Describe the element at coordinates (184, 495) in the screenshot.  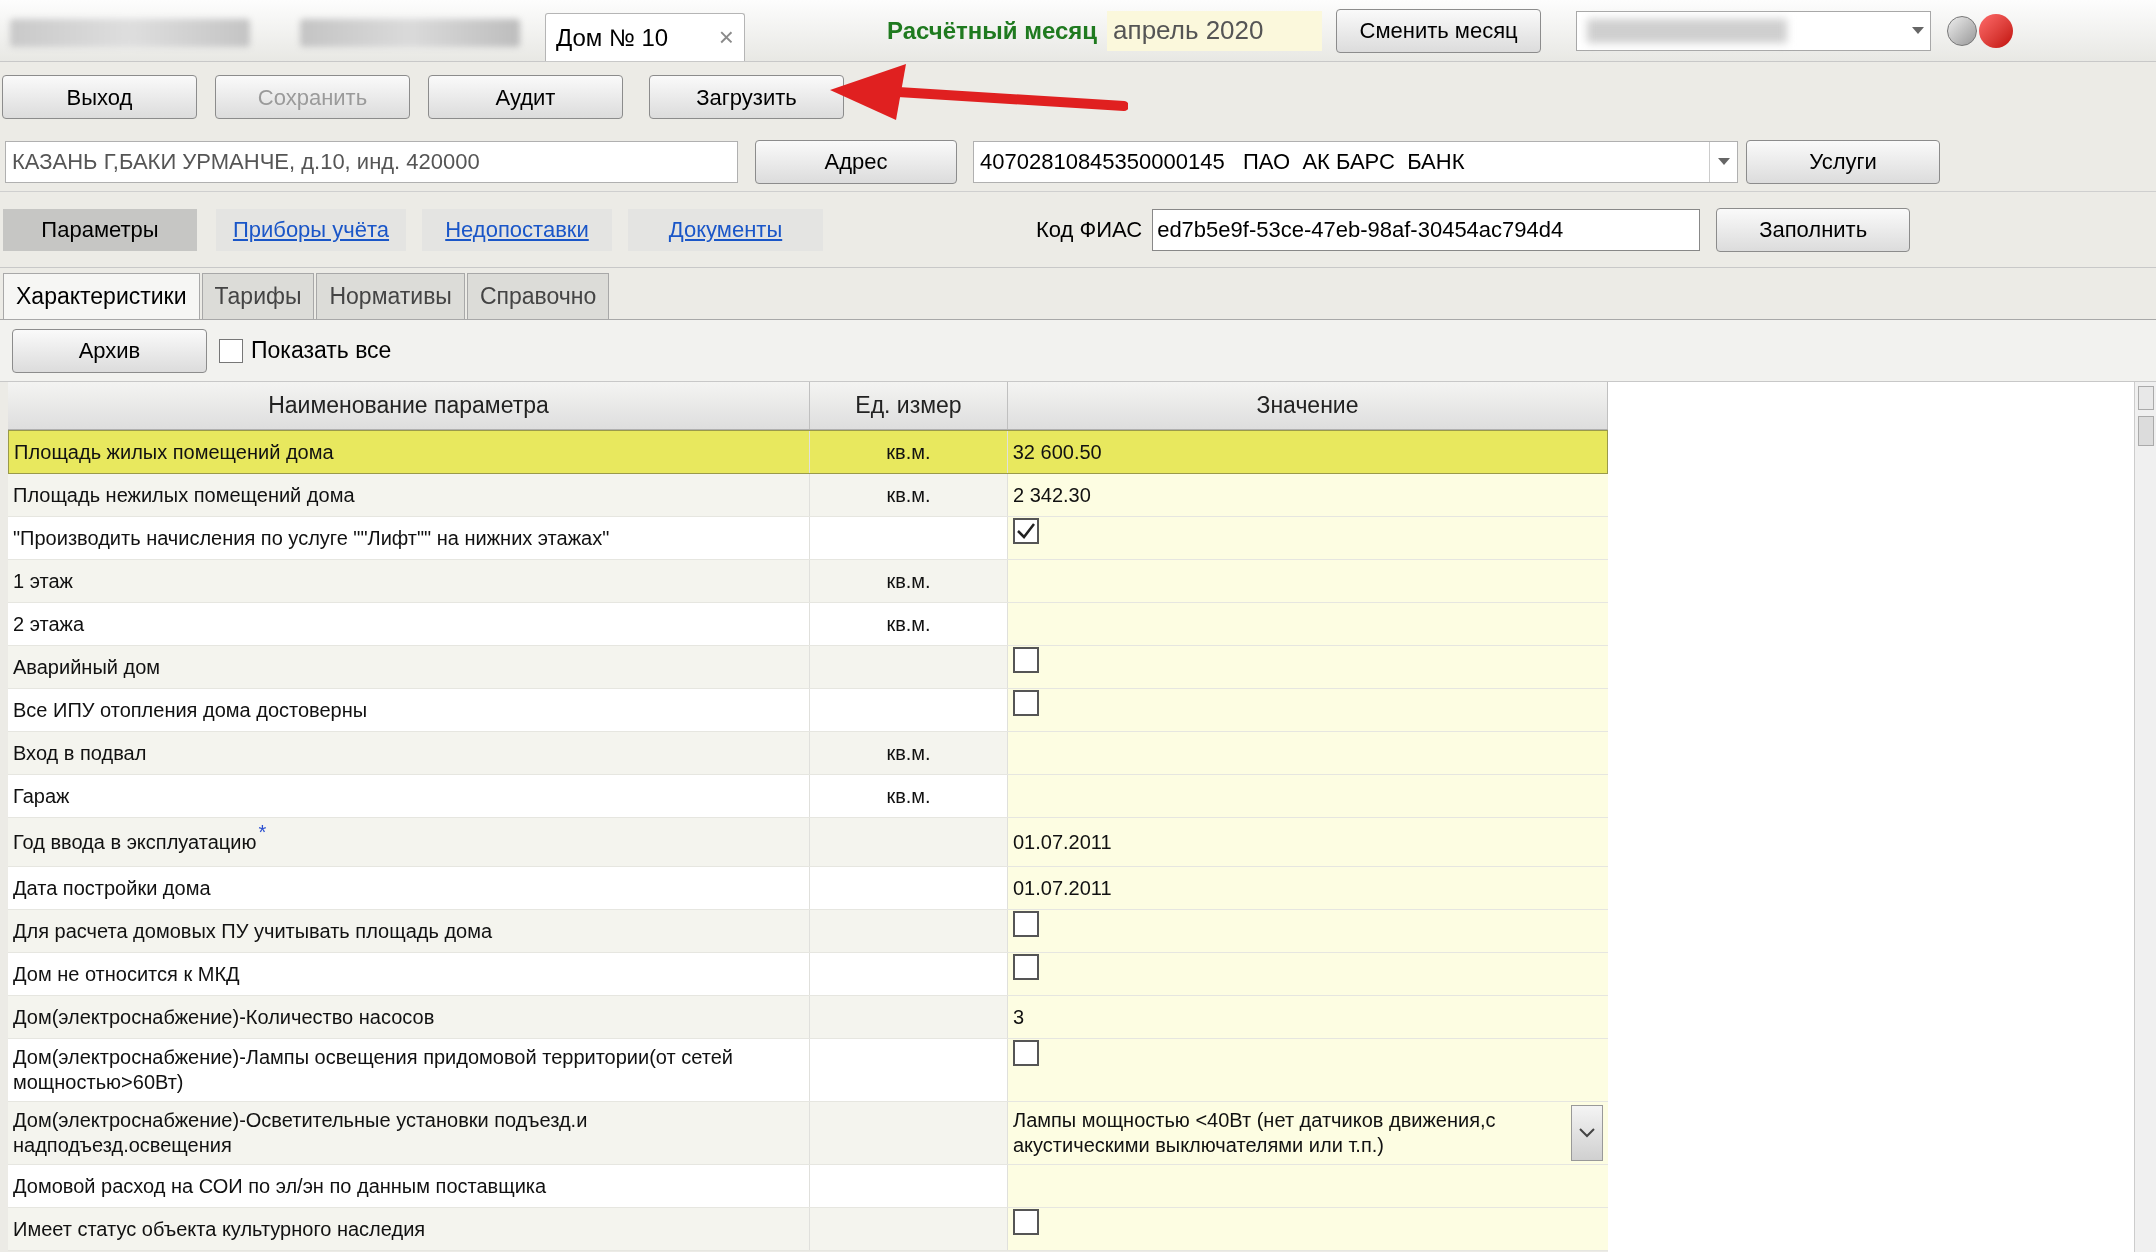
I see `parameter-name: Площадь нежилых помещений дома` at that location.